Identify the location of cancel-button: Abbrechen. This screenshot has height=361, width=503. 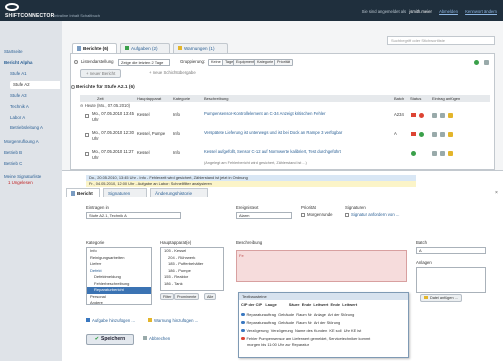
(156, 338).